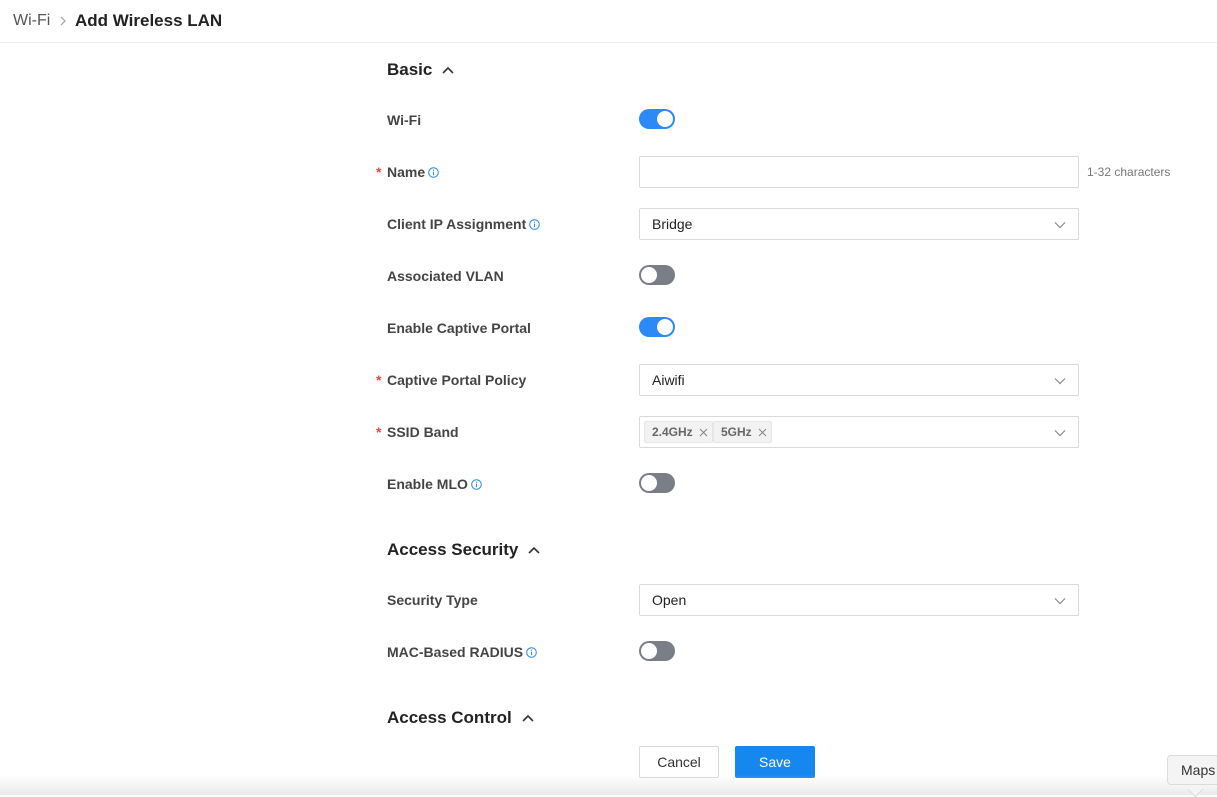 This screenshot has height=797, width=1217. I want to click on name-input, so click(859, 172).